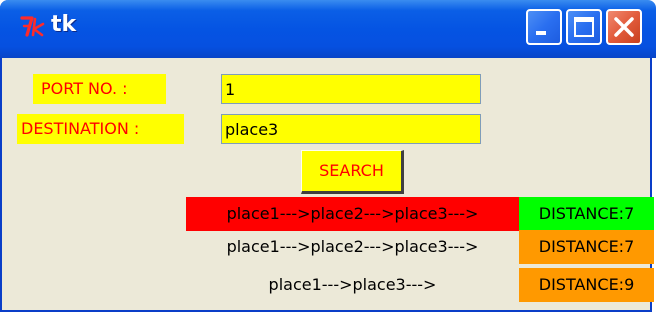  I want to click on minimize-icon, so click(541, 33).